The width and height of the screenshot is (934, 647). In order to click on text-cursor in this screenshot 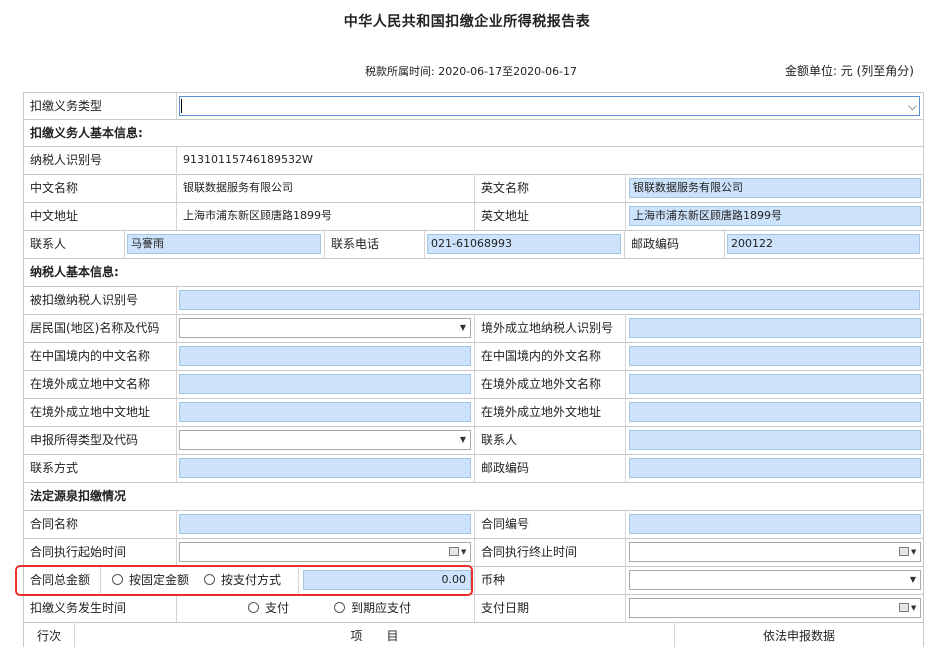, I will do `click(181, 106)`.